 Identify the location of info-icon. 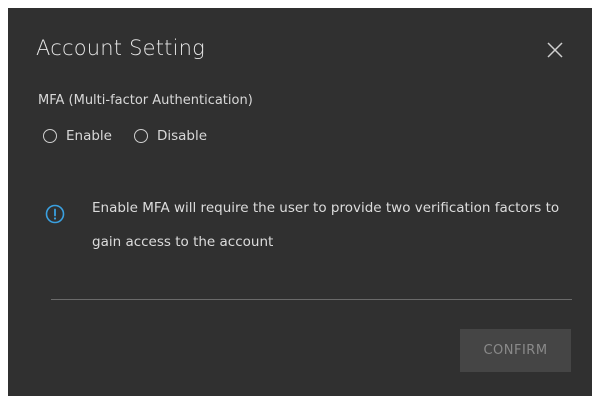
(55, 214).